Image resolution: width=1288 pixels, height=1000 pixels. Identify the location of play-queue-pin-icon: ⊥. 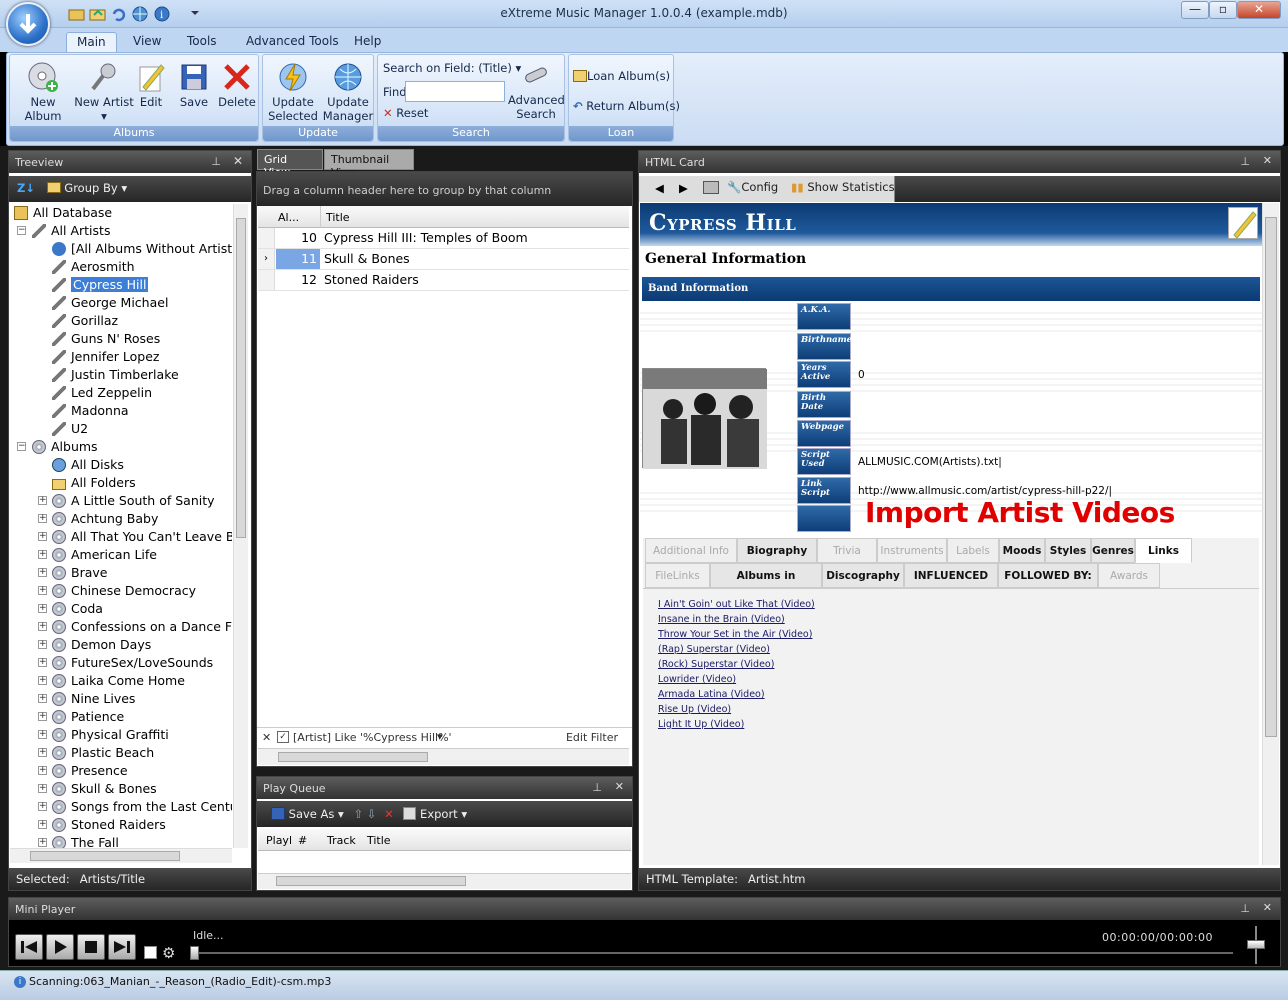
(597, 787).